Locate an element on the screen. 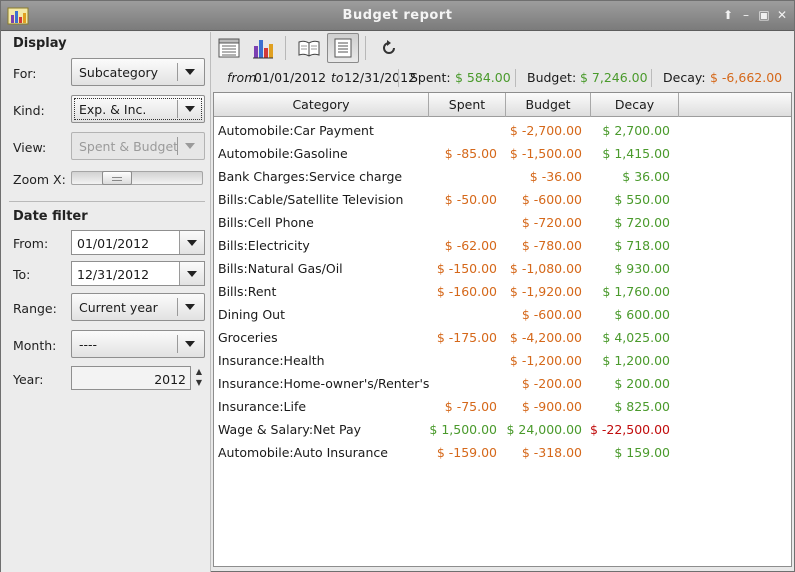  range-combo: Current year is located at coordinates (138, 307).